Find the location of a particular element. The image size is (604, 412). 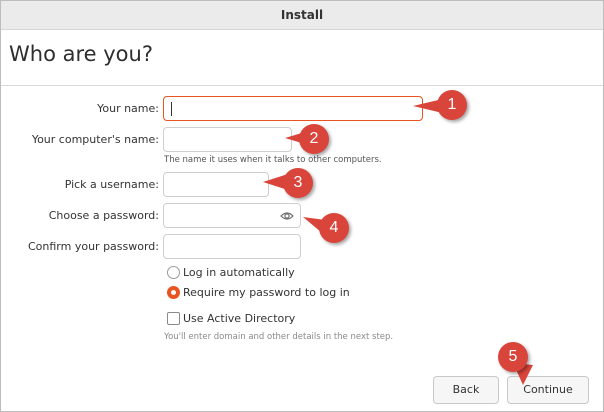

callout-badge-3: 3 is located at coordinates (298, 183).